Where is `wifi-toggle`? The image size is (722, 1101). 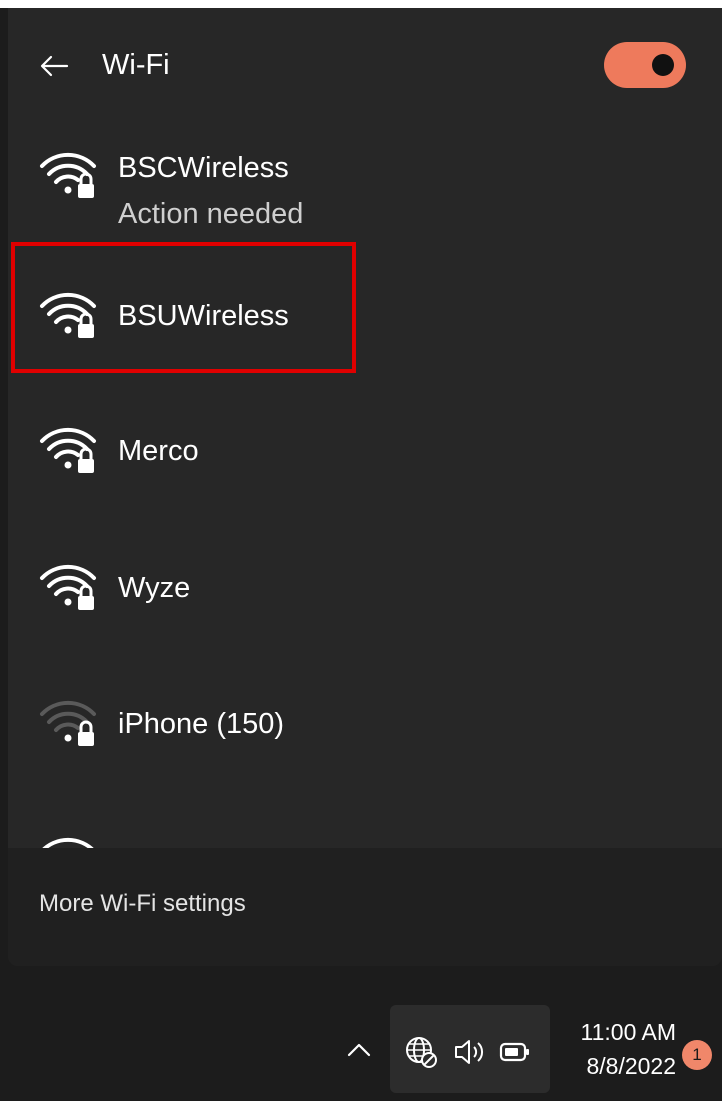
wifi-toggle is located at coordinates (645, 65).